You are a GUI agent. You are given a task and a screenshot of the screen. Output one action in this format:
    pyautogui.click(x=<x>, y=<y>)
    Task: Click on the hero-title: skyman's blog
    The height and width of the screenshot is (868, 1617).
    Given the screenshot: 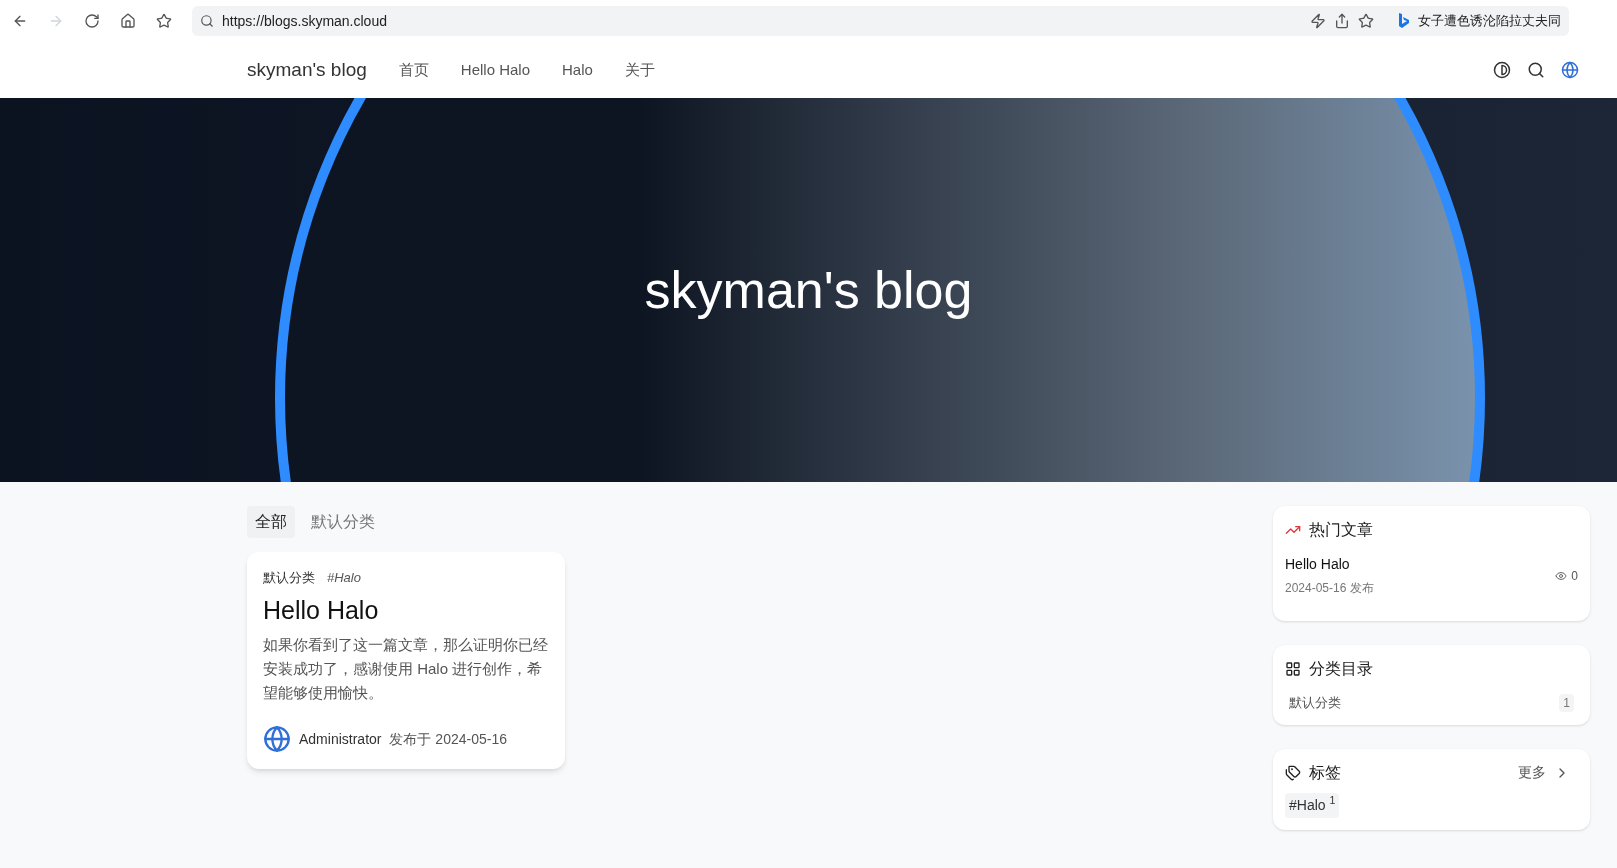 What is the action you would take?
    pyautogui.click(x=808, y=290)
    